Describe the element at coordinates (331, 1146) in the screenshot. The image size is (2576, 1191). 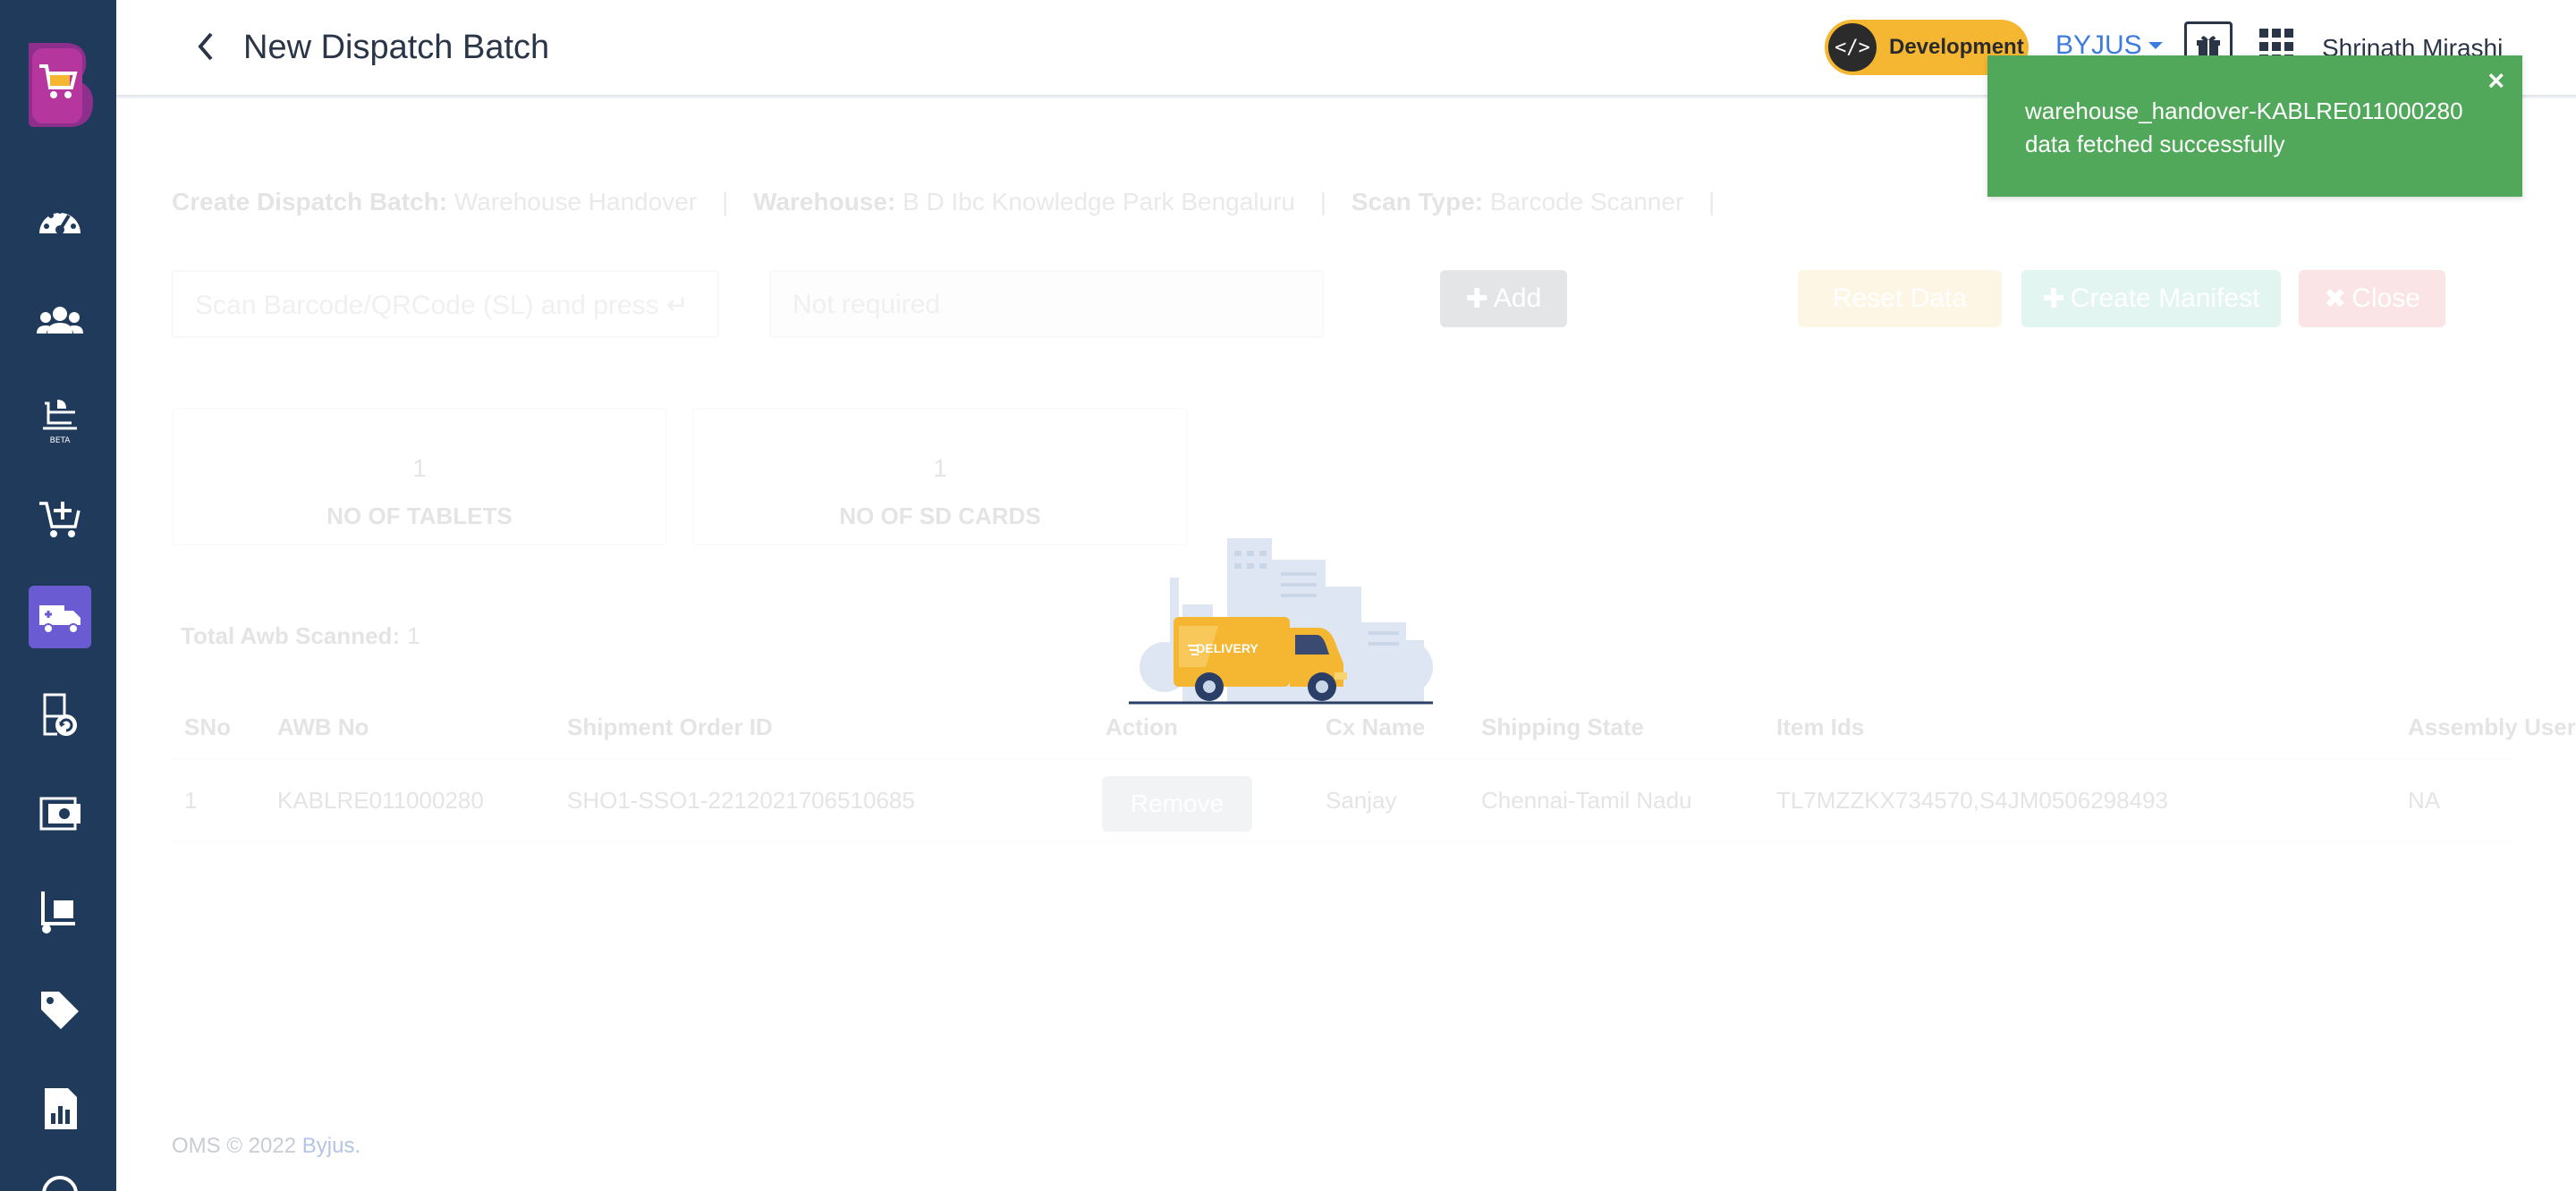
I see `footer-brand-link: Byjus.` at that location.